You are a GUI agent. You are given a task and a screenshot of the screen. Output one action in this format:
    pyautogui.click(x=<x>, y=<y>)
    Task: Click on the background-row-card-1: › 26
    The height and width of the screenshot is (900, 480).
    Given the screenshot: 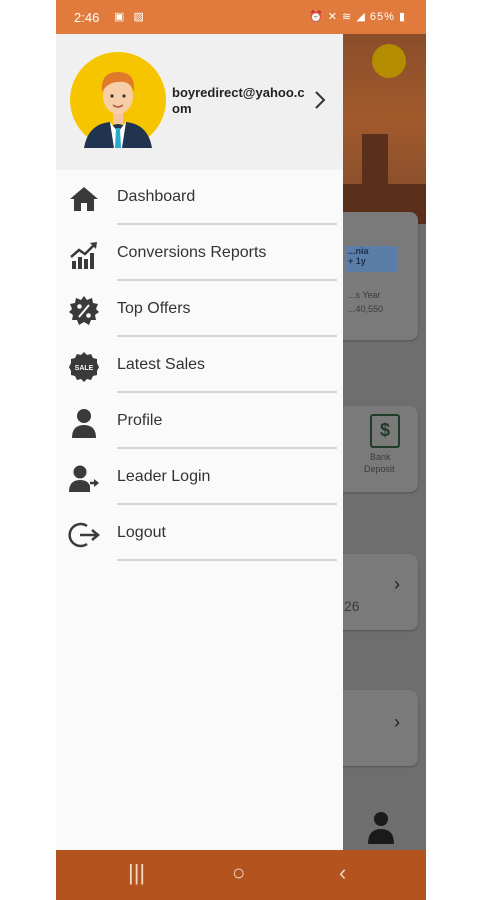 What is the action you would take?
    pyautogui.click(x=380, y=592)
    